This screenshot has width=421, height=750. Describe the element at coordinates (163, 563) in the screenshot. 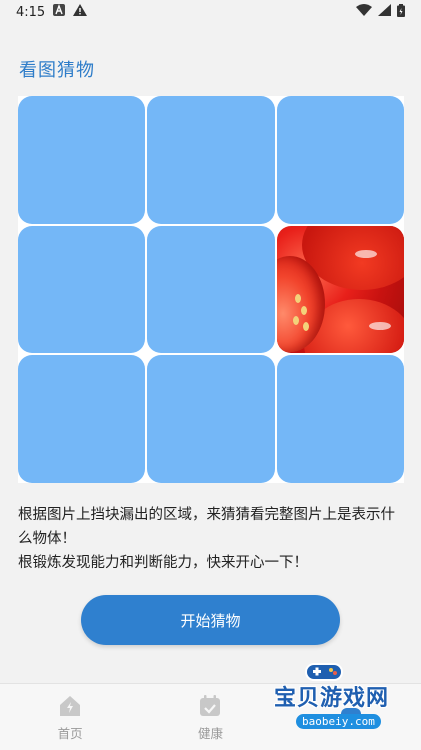

I see `description-line-2: 根锻炼发现能力和判断能力，快来开心一下！` at that location.